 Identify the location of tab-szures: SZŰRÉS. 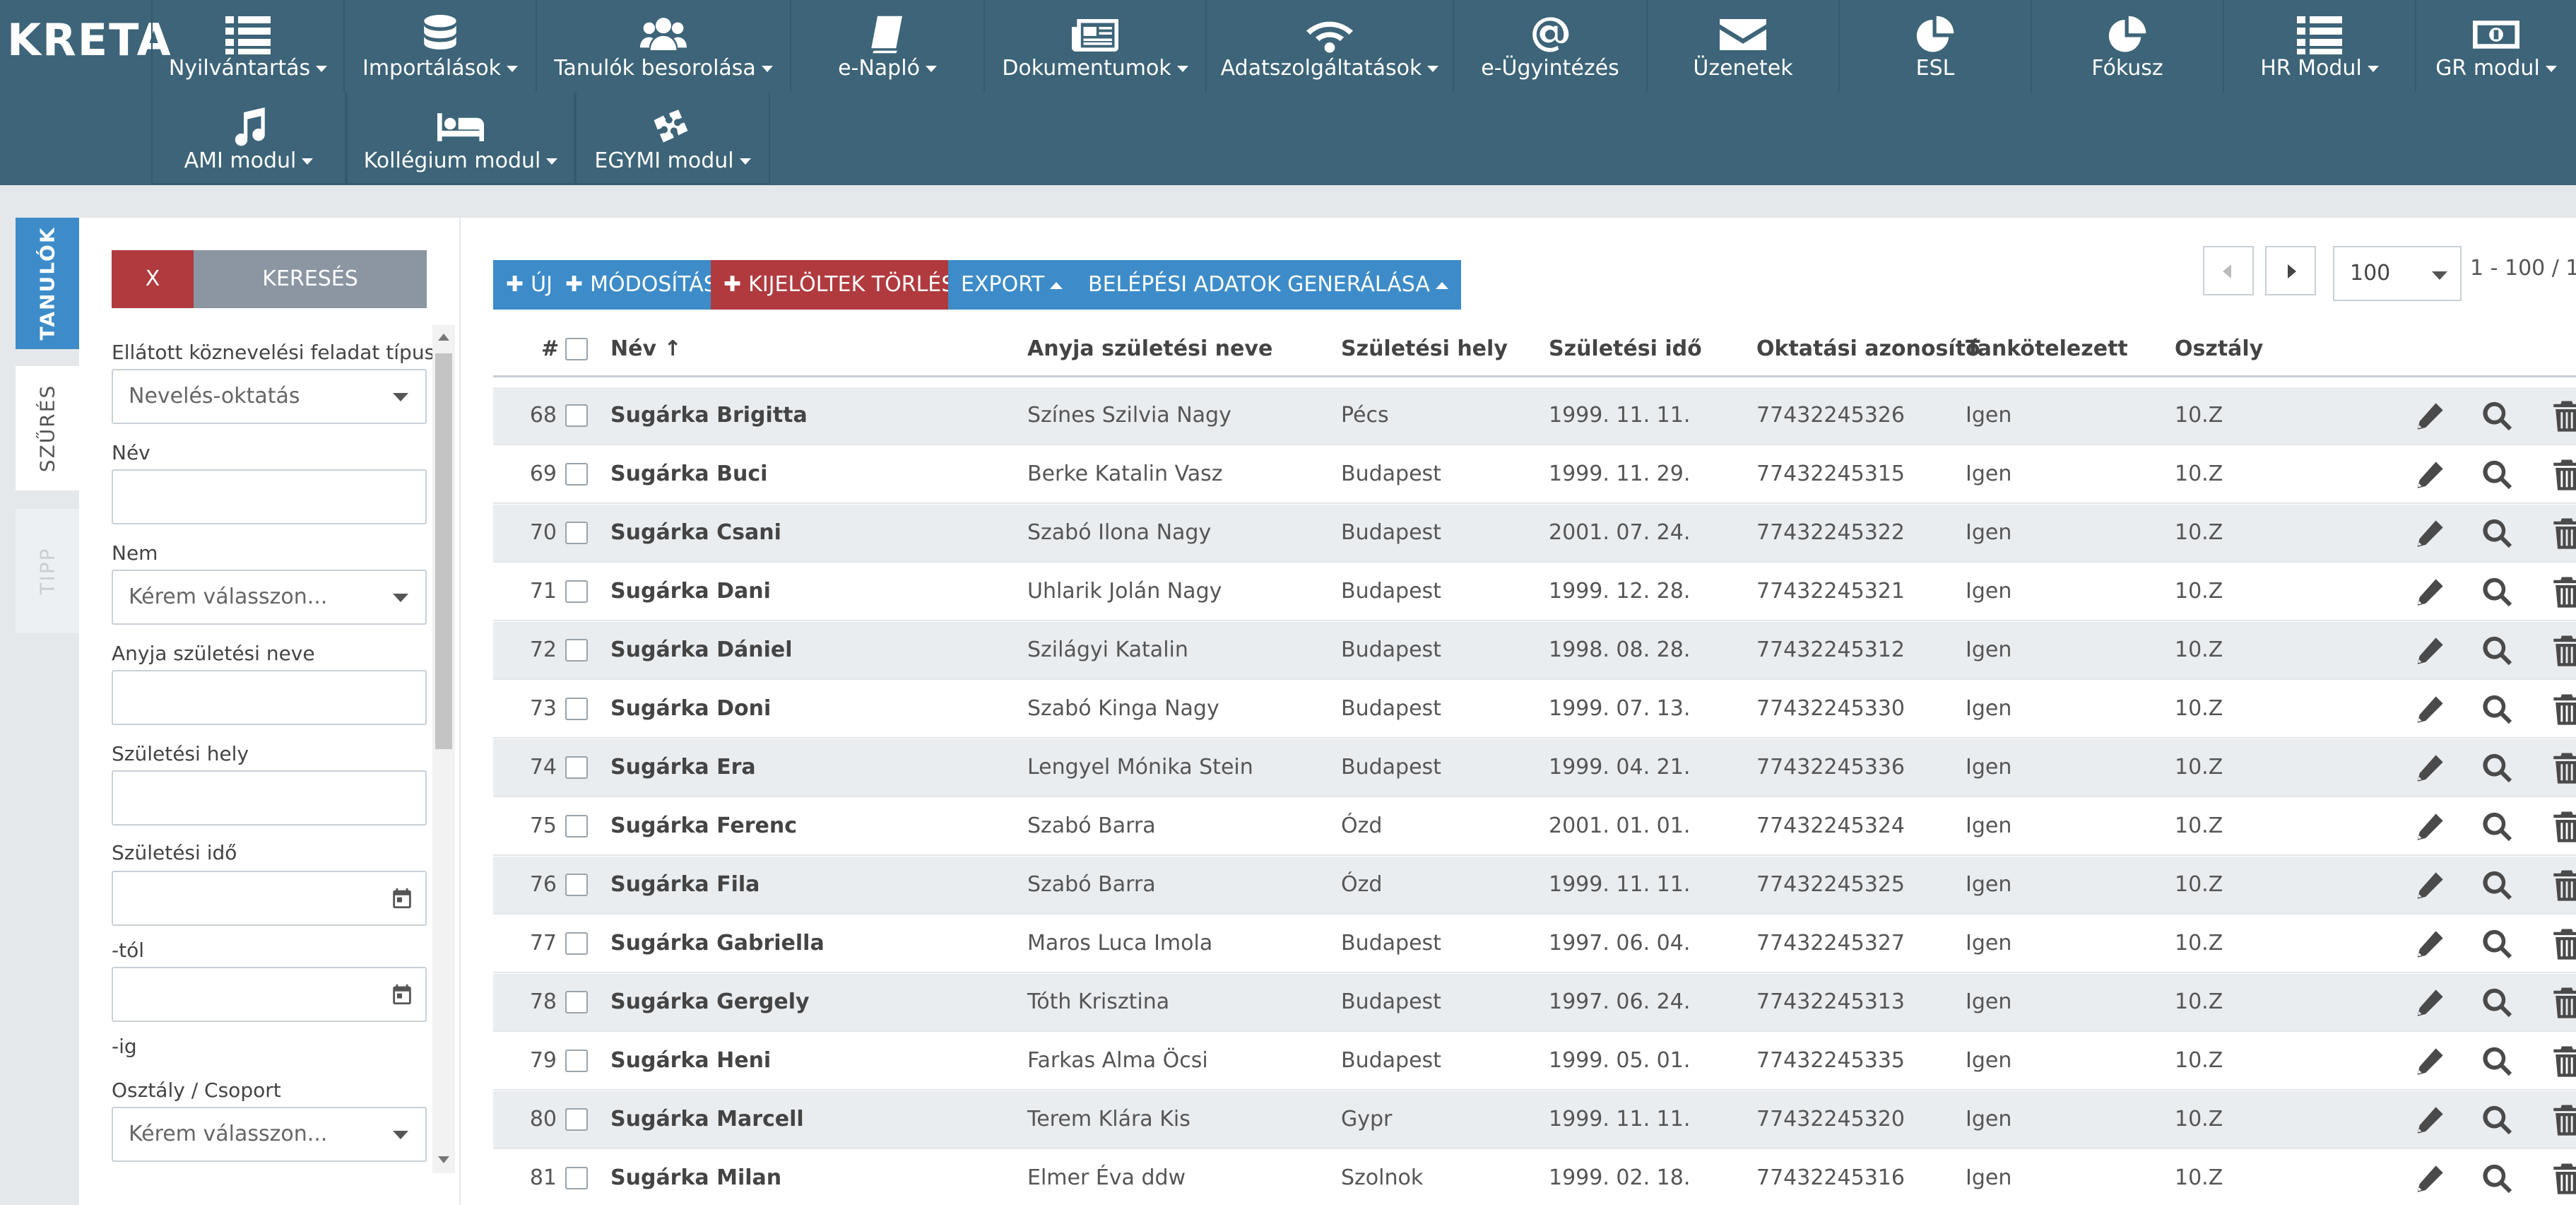
(47, 428).